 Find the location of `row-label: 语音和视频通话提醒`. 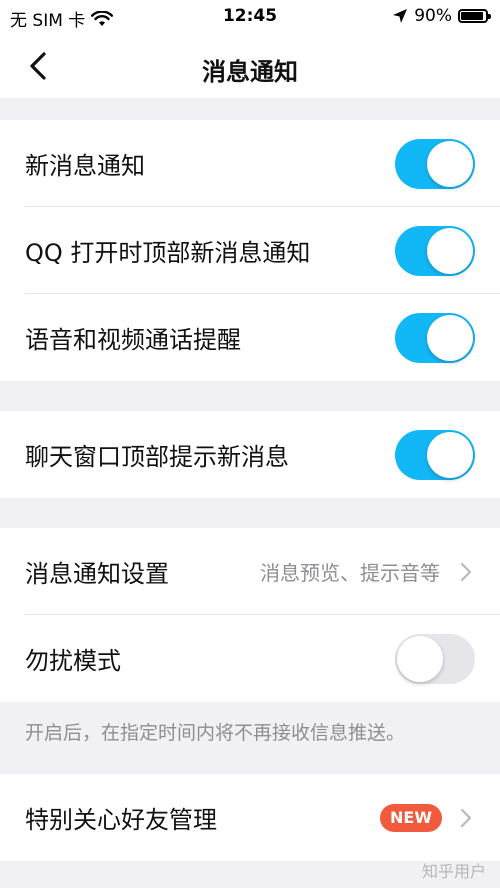

row-label: 语音和视频通话提醒 is located at coordinates (133, 340).